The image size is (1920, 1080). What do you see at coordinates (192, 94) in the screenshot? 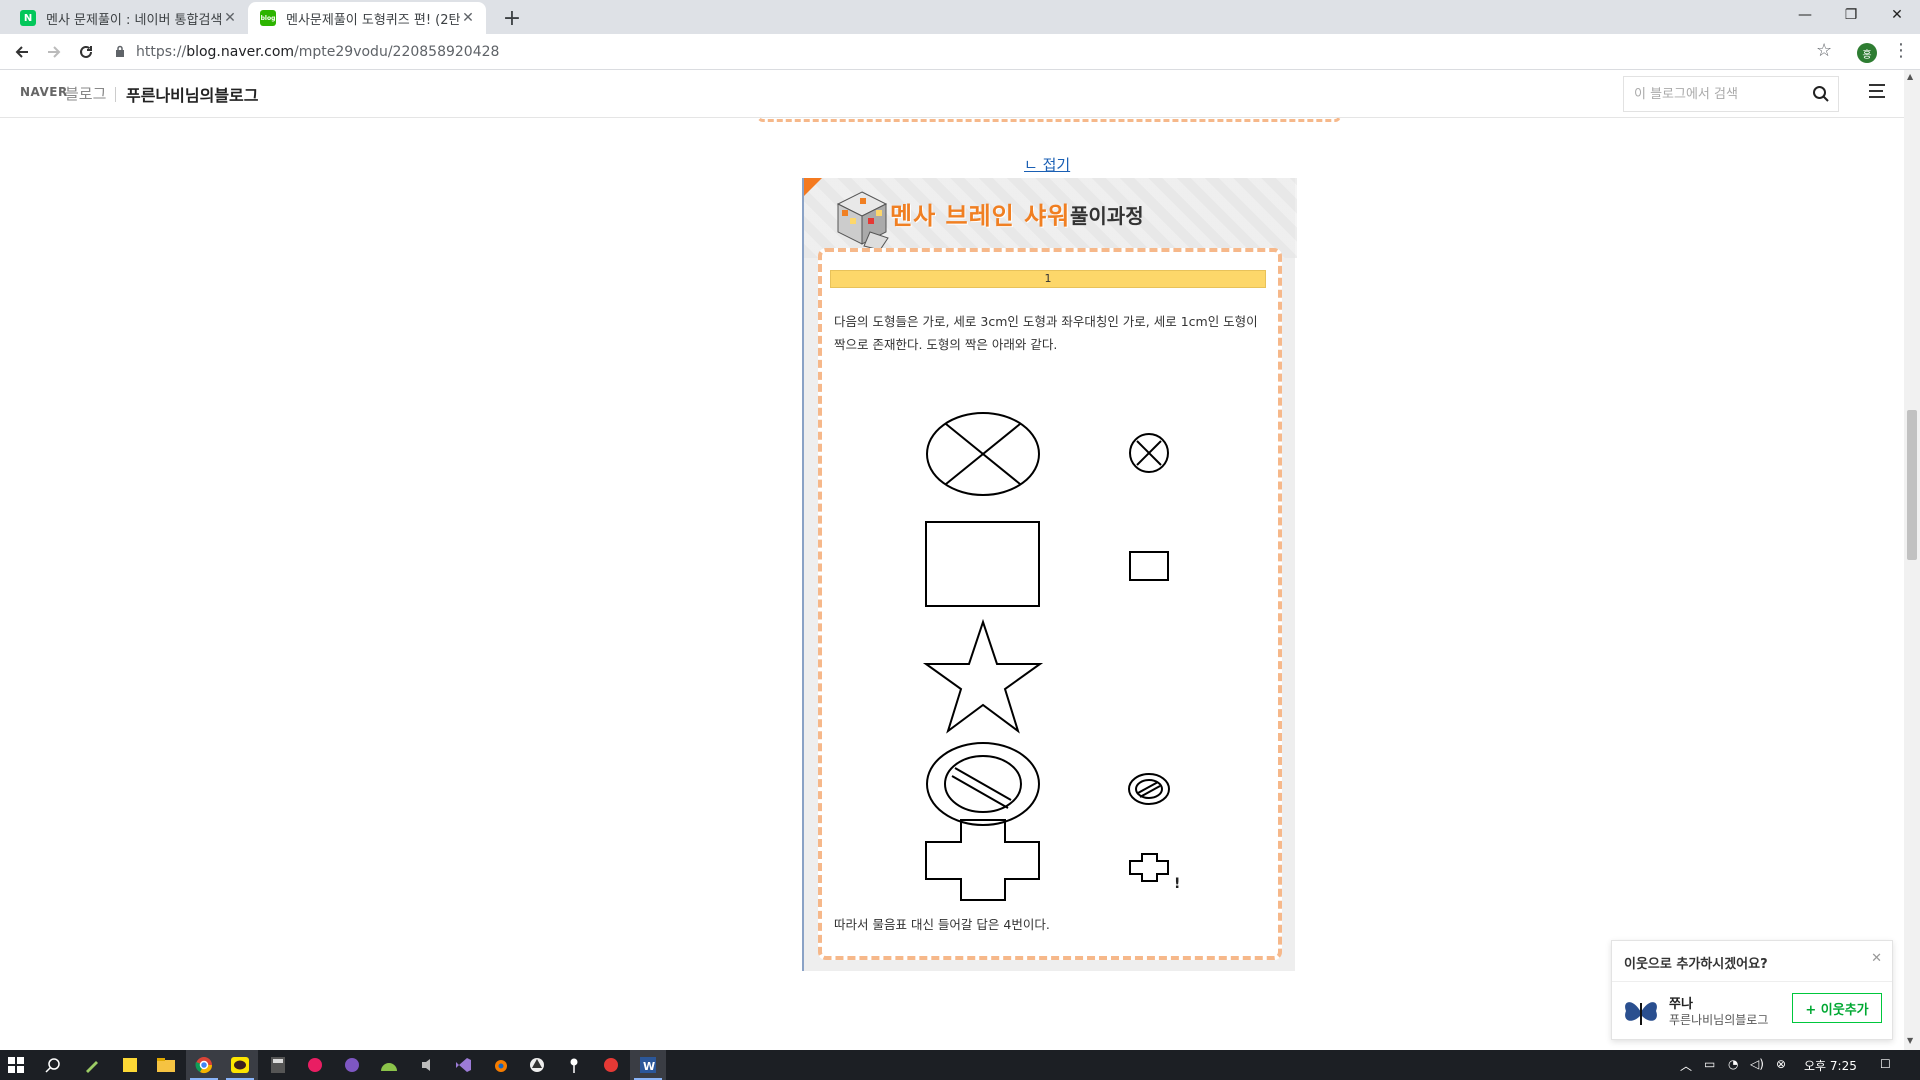
I see `blog-name-link: 푸른나비님의블로그` at bounding box center [192, 94].